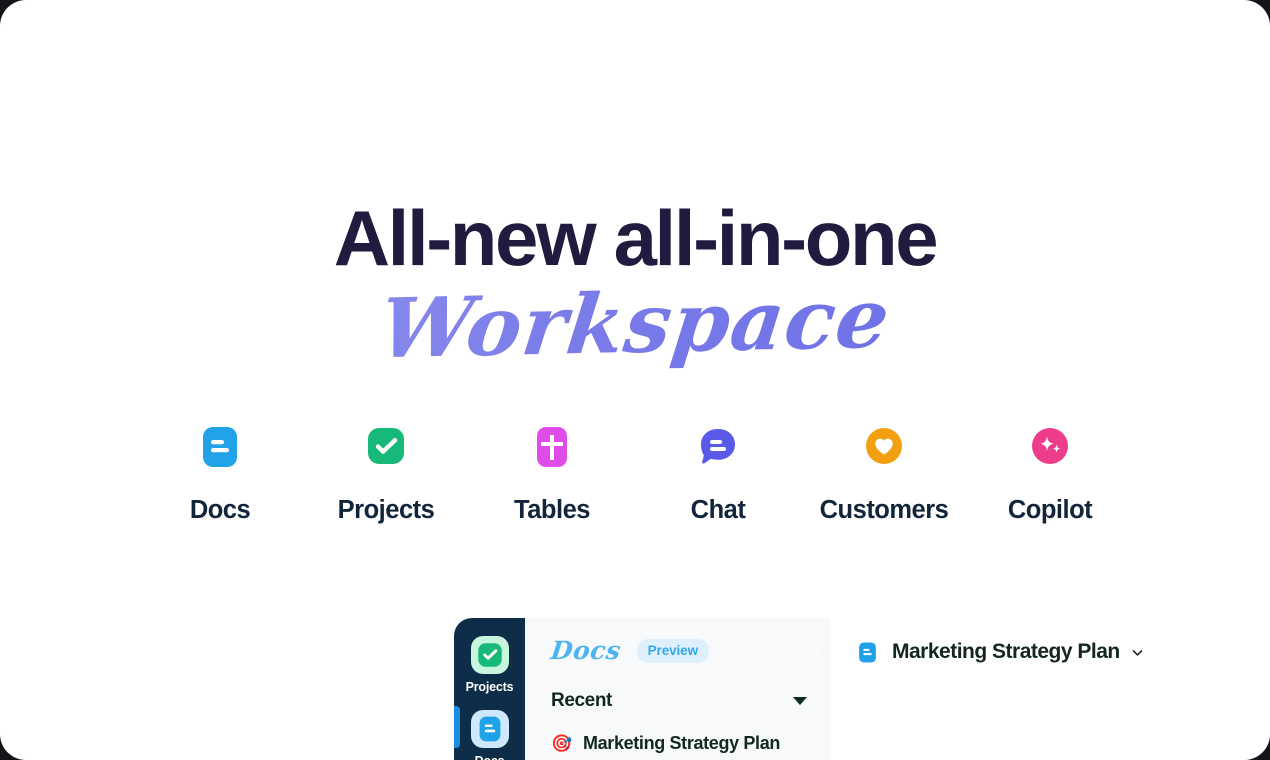  Describe the element at coordinates (817, 650) in the screenshot. I see `plus-icon` at that location.